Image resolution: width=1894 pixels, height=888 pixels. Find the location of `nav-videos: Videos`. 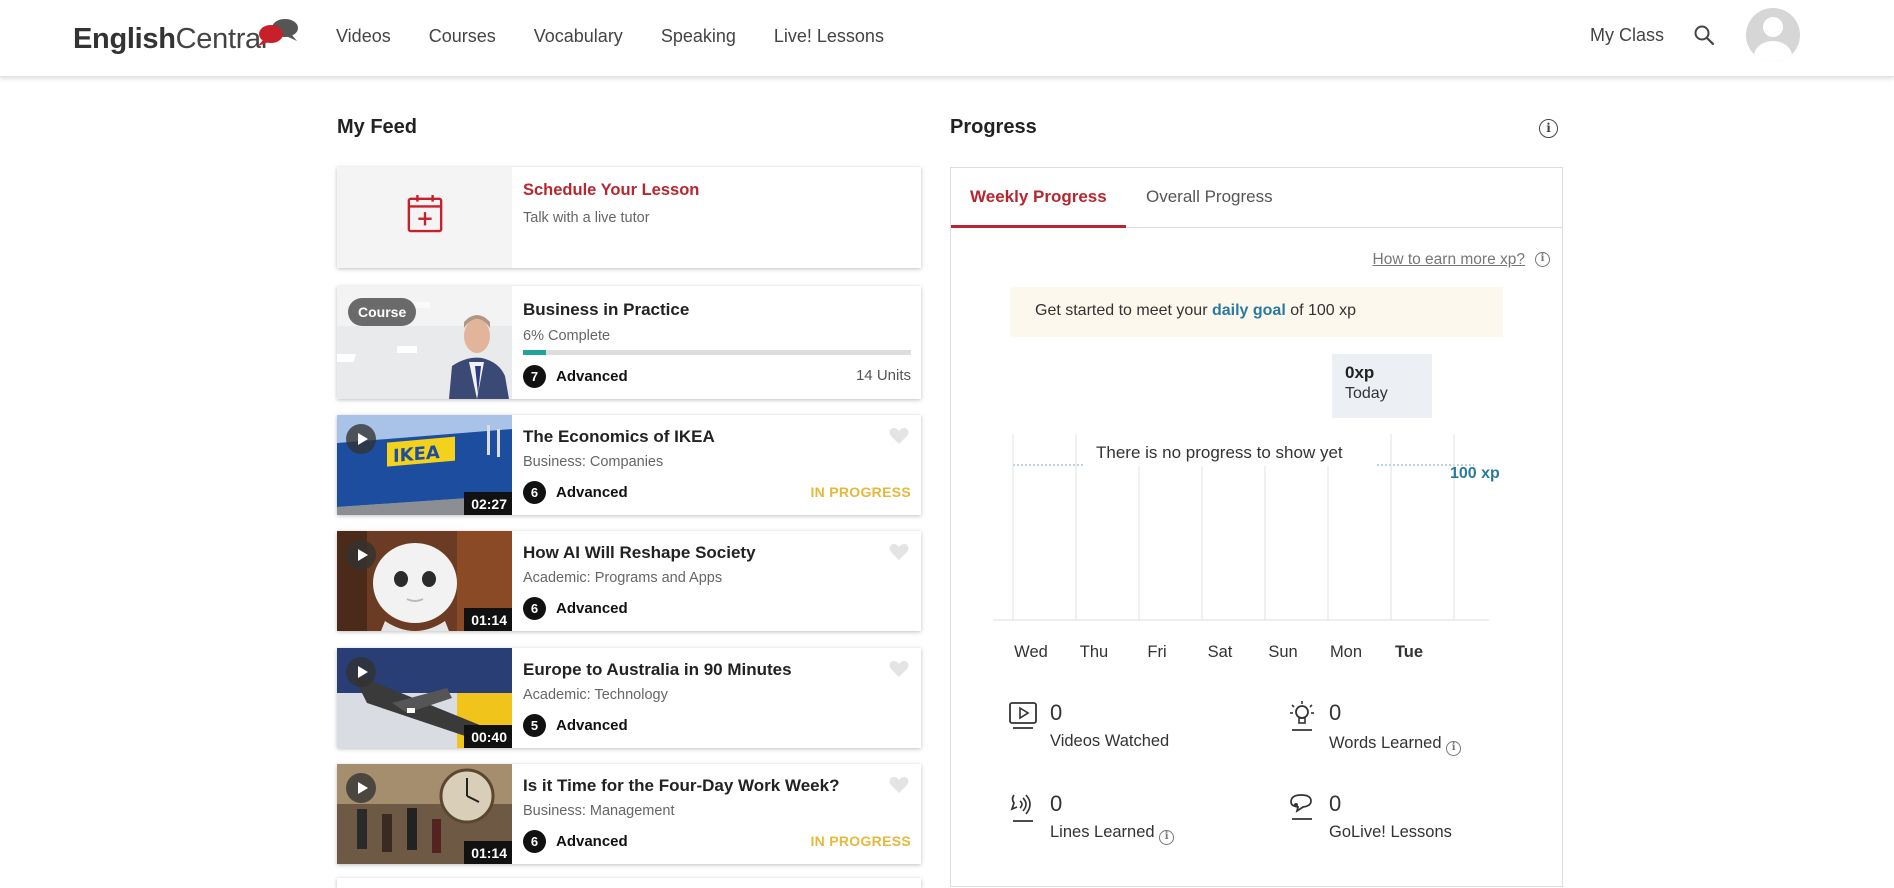

nav-videos: Videos is located at coordinates (363, 36).